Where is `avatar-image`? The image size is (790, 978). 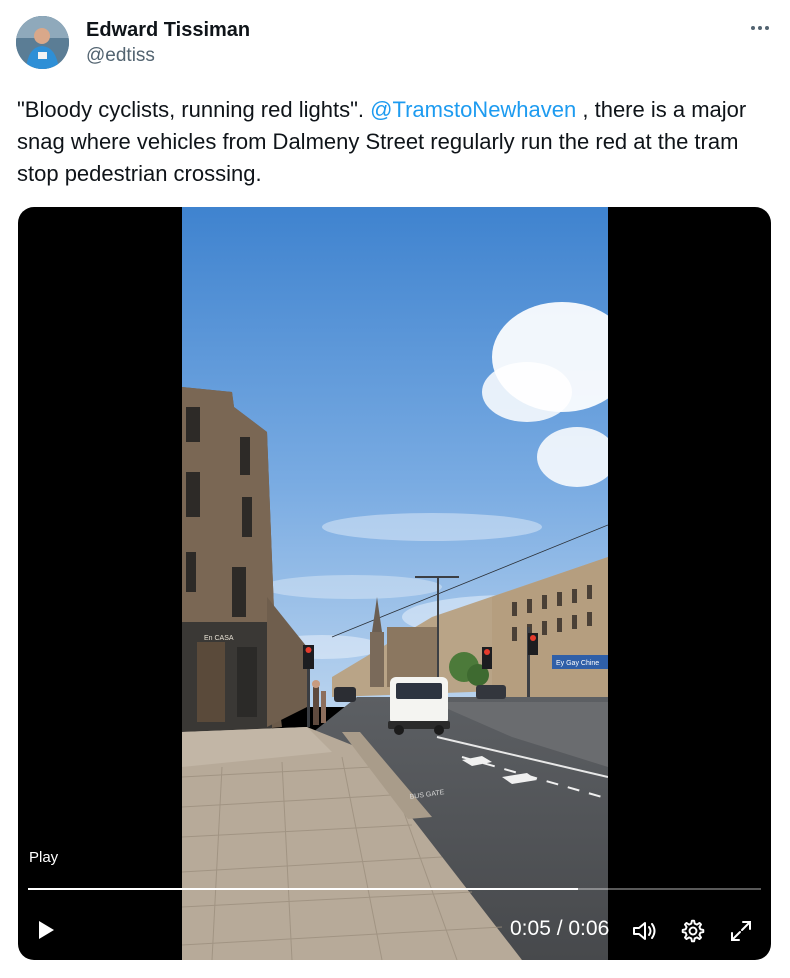 avatar-image is located at coordinates (42, 42).